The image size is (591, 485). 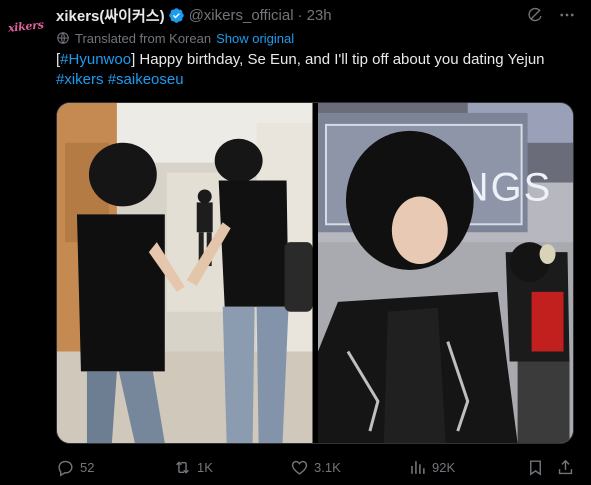 I want to click on action-bar: 52 1K 3.1K 92K, so click(x=316, y=467).